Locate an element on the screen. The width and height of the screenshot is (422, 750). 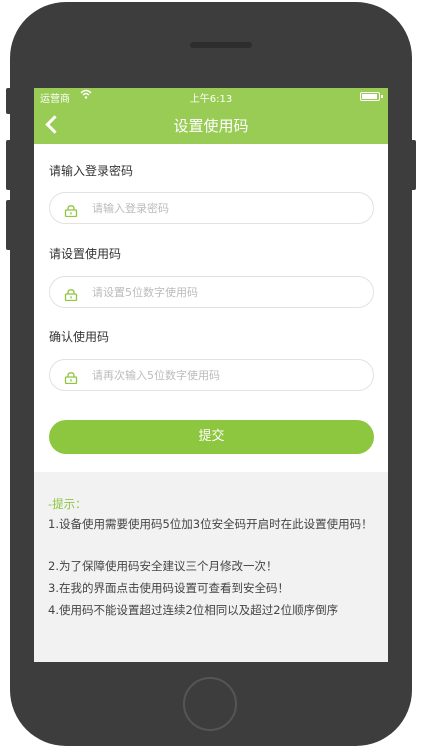
speaker is located at coordinates (221, 45).